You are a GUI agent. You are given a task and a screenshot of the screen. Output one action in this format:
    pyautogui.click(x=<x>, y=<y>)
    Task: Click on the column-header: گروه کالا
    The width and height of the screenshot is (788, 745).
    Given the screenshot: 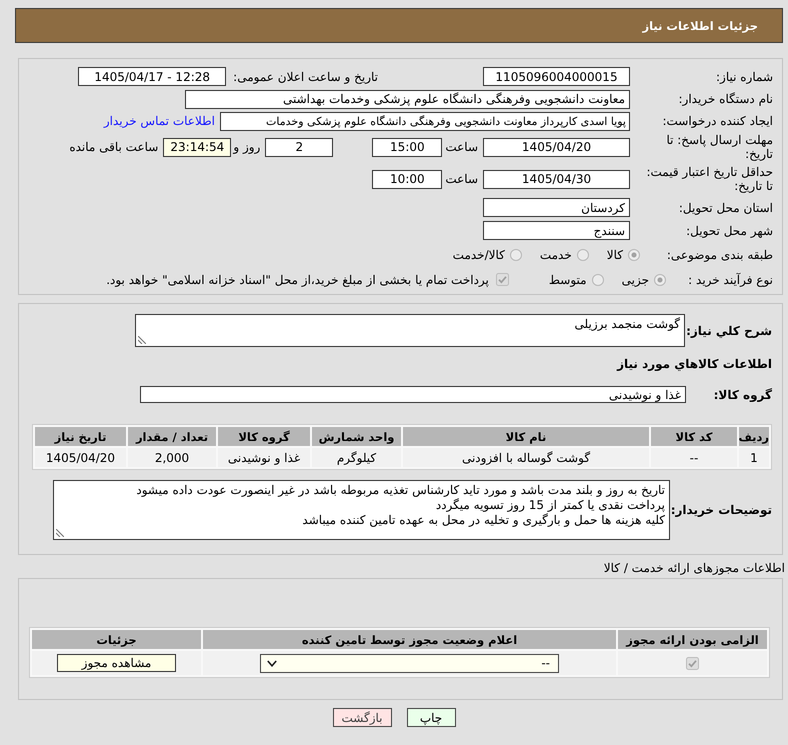 What is the action you would take?
    pyautogui.click(x=264, y=436)
    